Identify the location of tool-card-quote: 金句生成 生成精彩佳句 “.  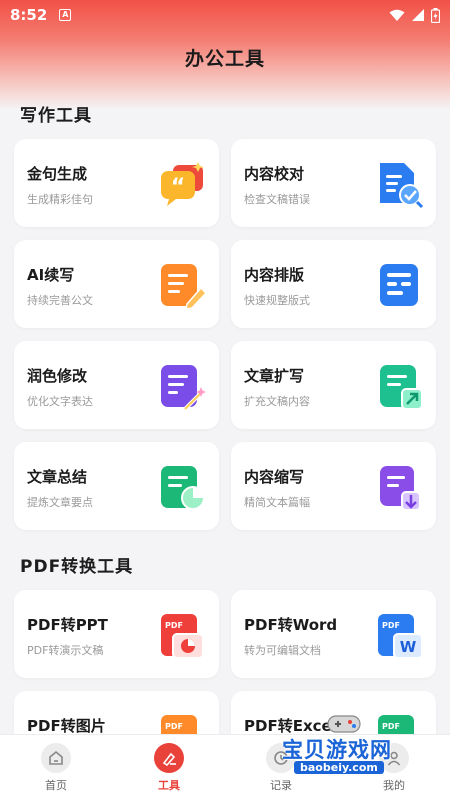
(116, 183).